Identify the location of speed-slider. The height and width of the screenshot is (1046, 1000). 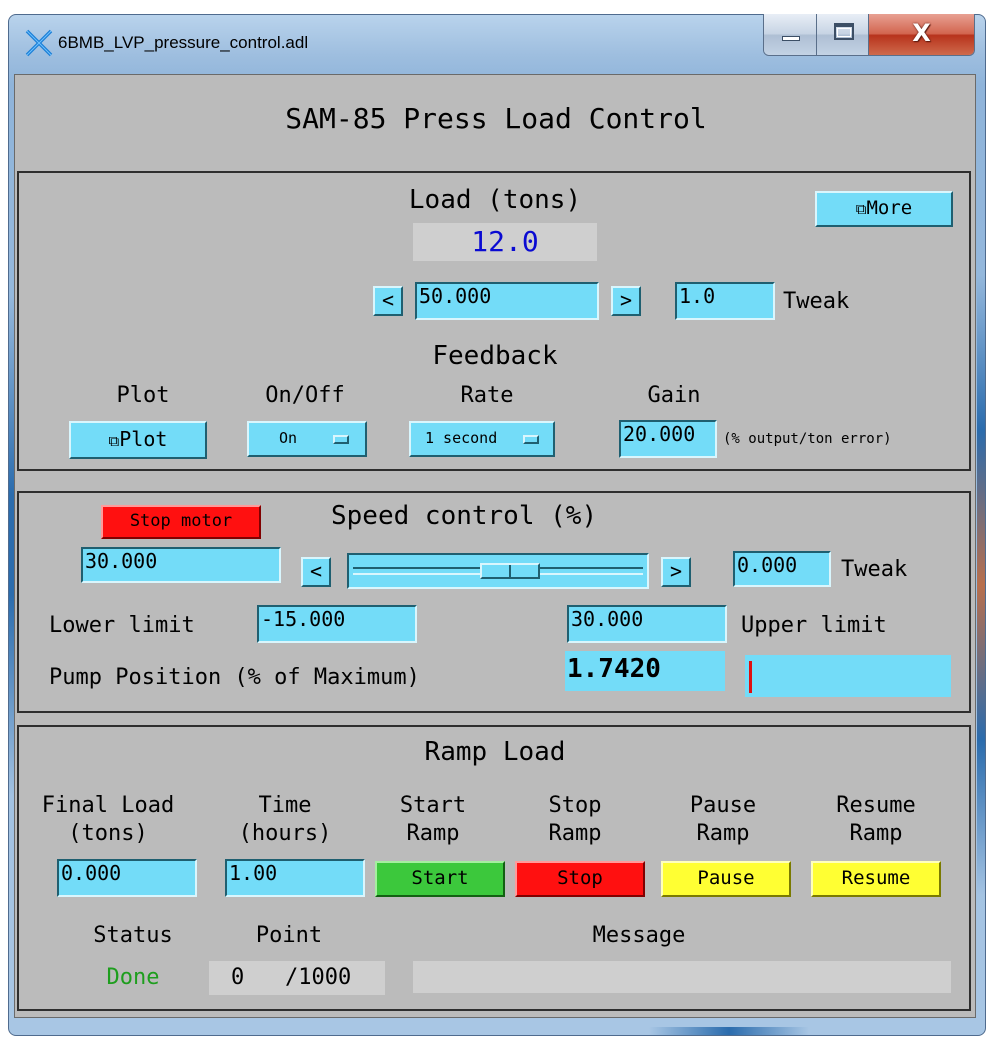
(498, 571).